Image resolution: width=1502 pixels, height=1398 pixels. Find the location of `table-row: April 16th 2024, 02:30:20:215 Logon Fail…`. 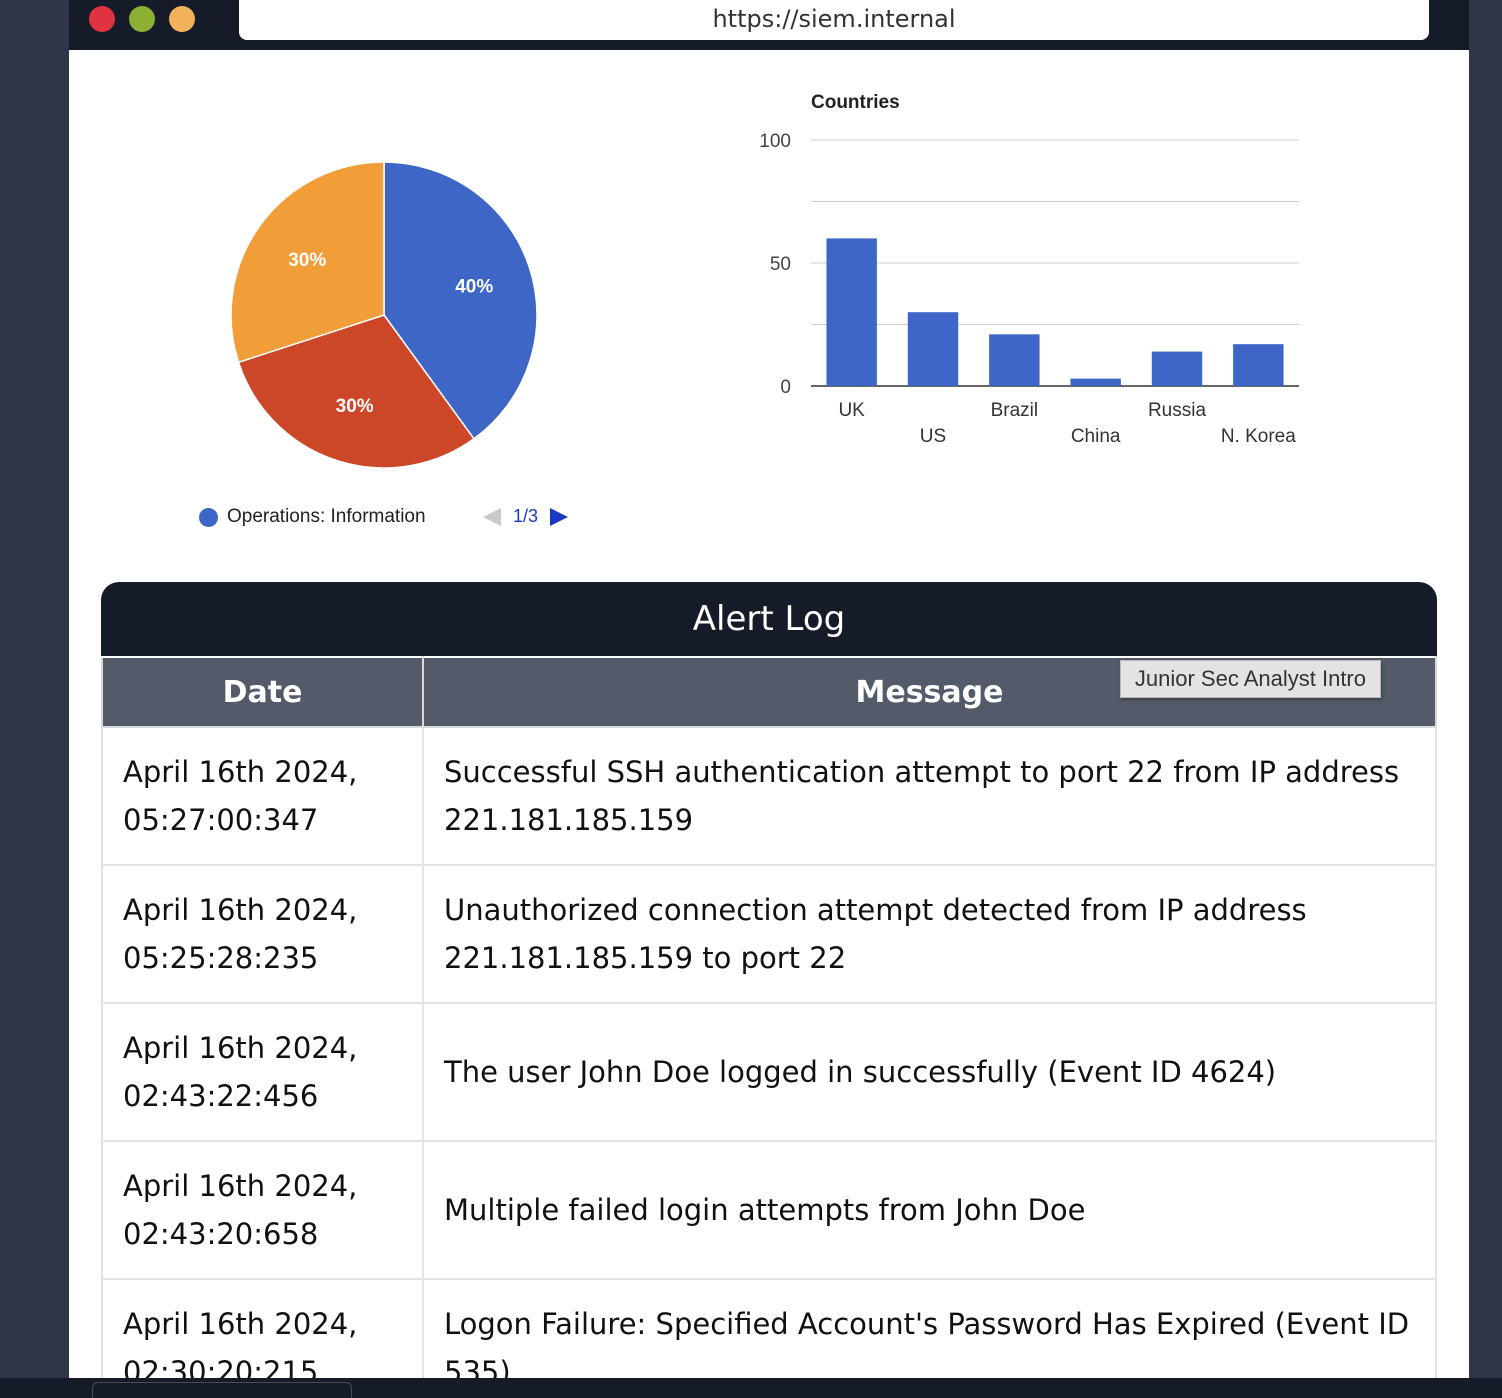

table-row: April 16th 2024, 02:30:20:215 Logon Fail… is located at coordinates (769, 1328).